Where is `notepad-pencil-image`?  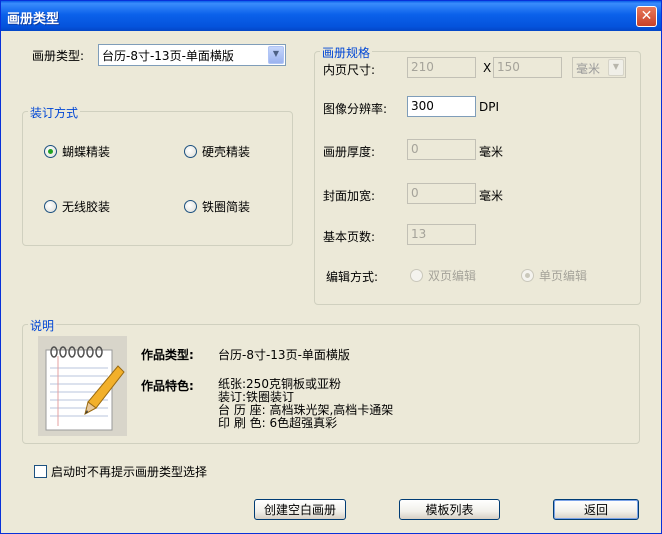 notepad-pencil-image is located at coordinates (82, 386).